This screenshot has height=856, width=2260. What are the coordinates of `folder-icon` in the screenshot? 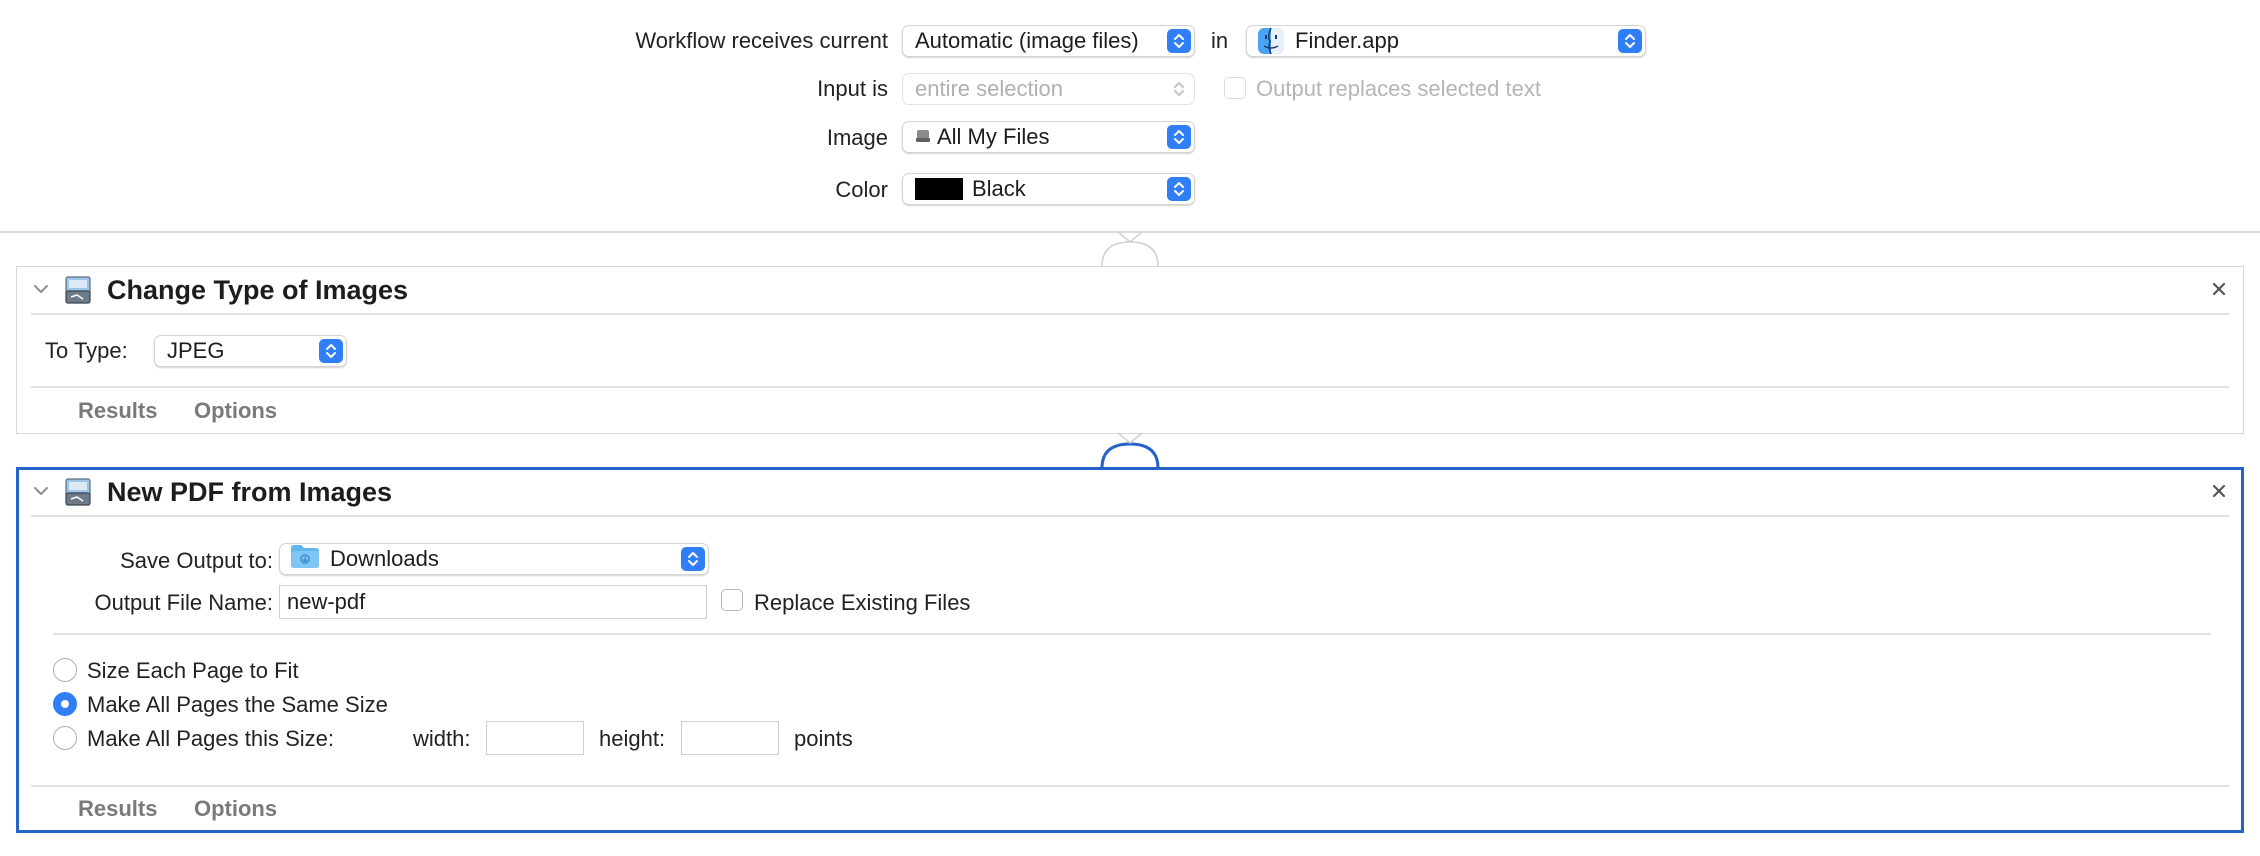 It's located at (305, 559).